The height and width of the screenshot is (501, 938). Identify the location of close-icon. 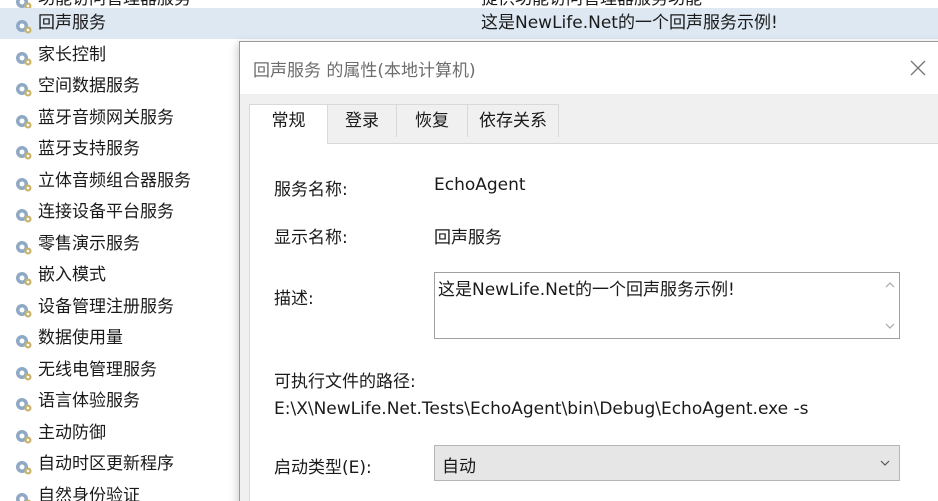
(918, 68).